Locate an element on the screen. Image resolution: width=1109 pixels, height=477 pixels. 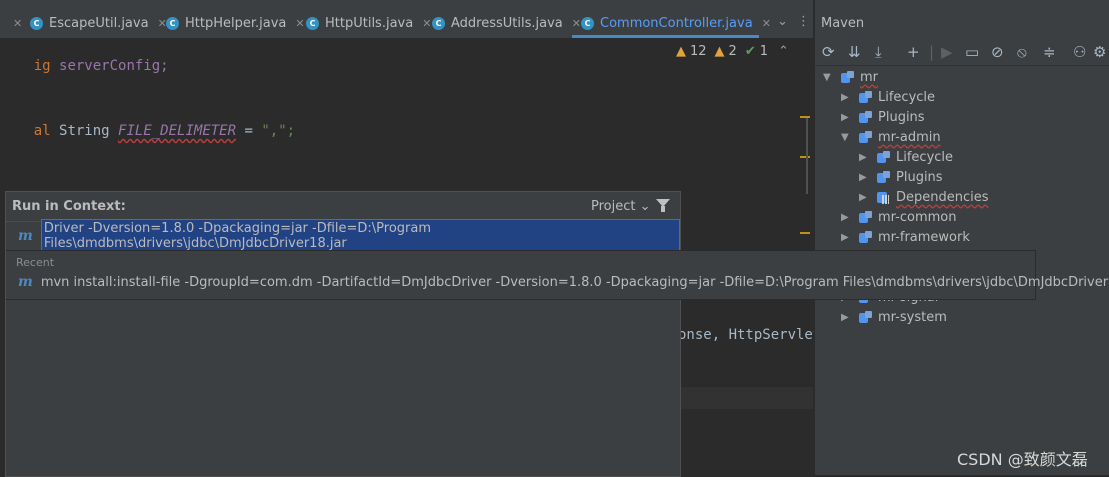
tab-commoncontroller: C CommonController.java ✕ is located at coordinates (676, 23).